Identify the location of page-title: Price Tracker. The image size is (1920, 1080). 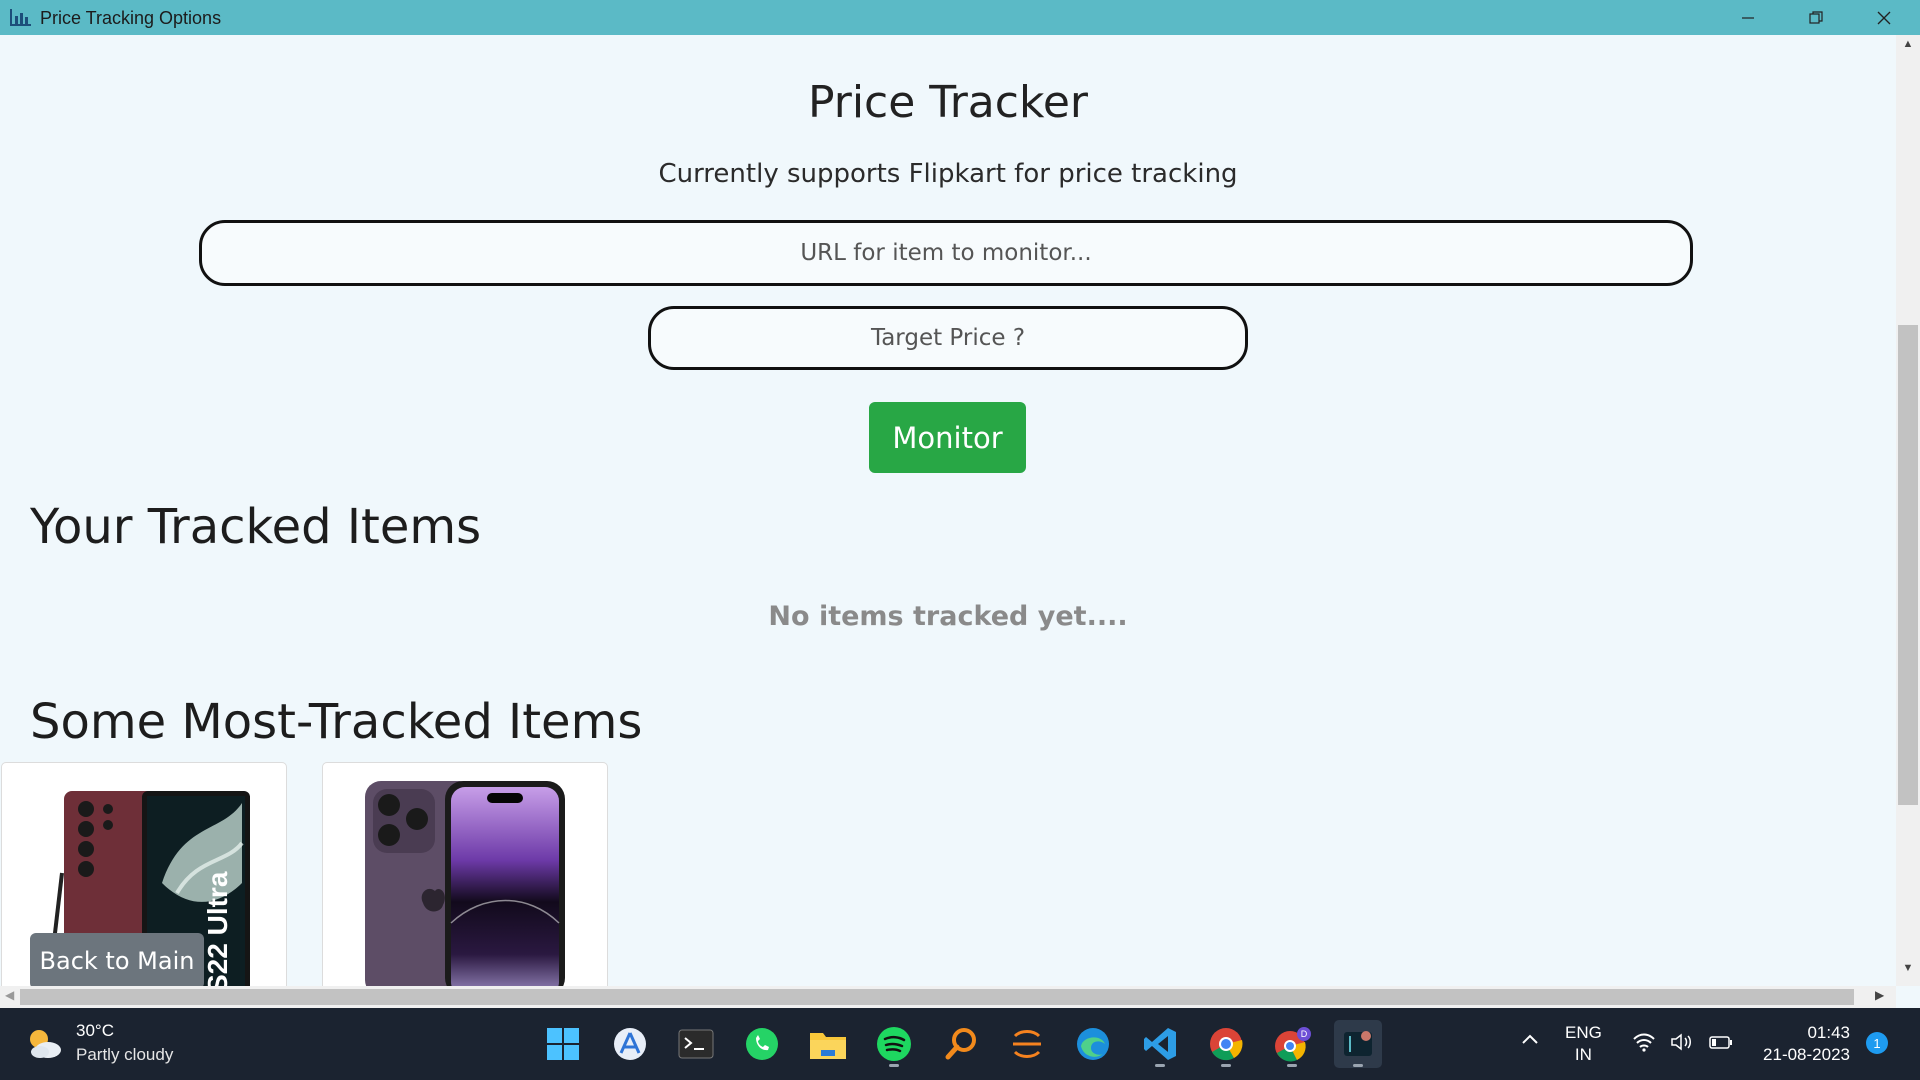
(948, 102).